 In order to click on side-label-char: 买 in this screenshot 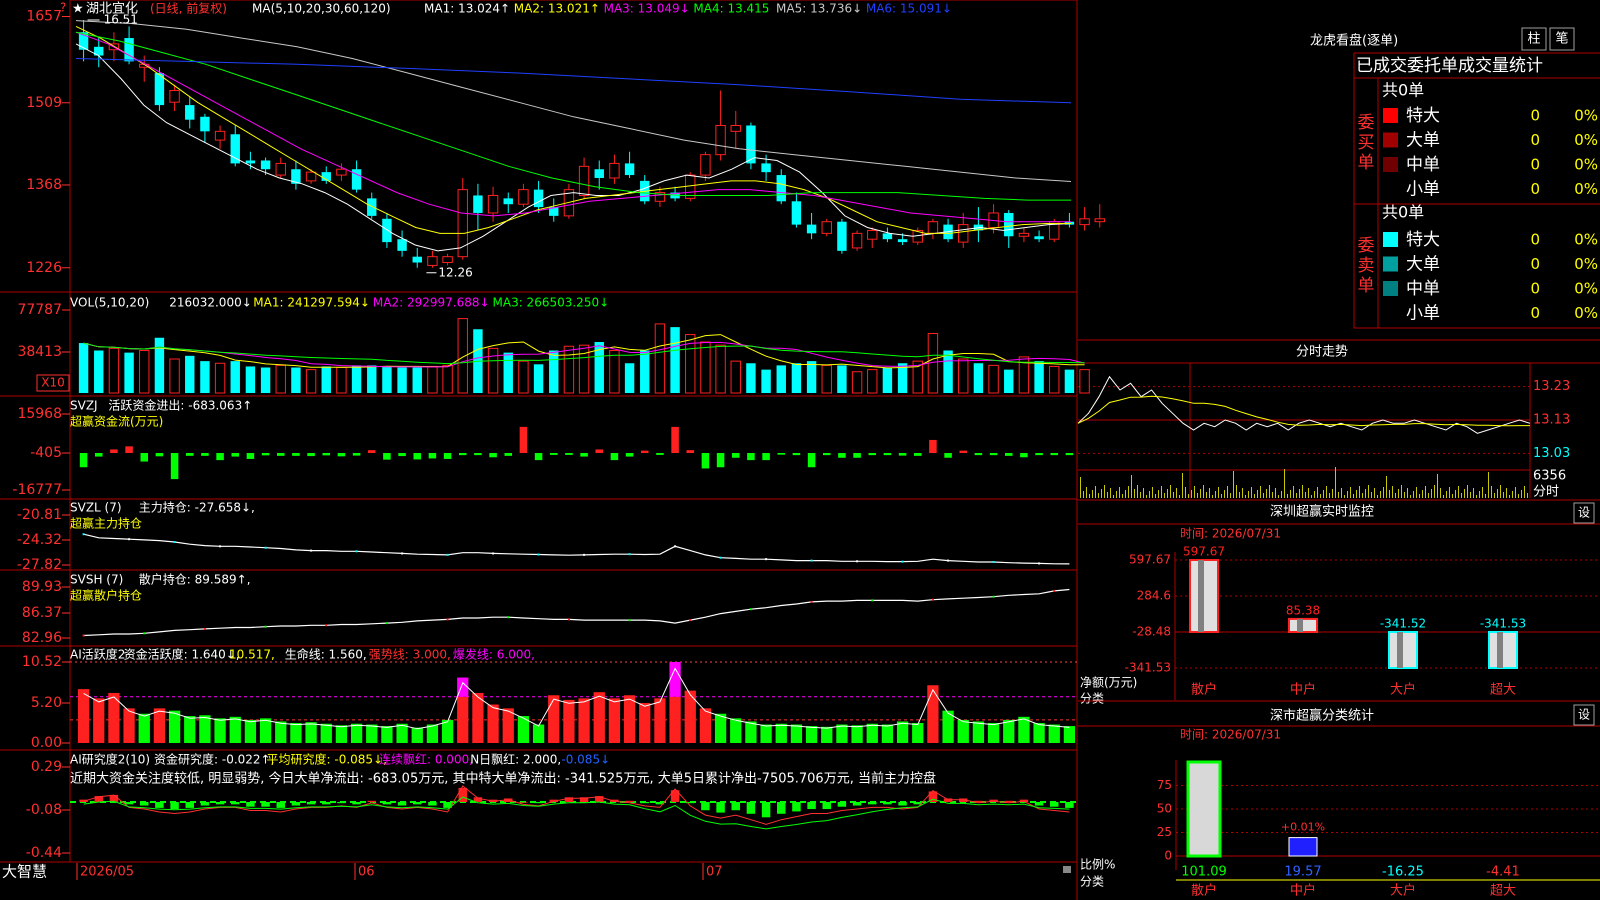, I will do `click(1366, 143)`.